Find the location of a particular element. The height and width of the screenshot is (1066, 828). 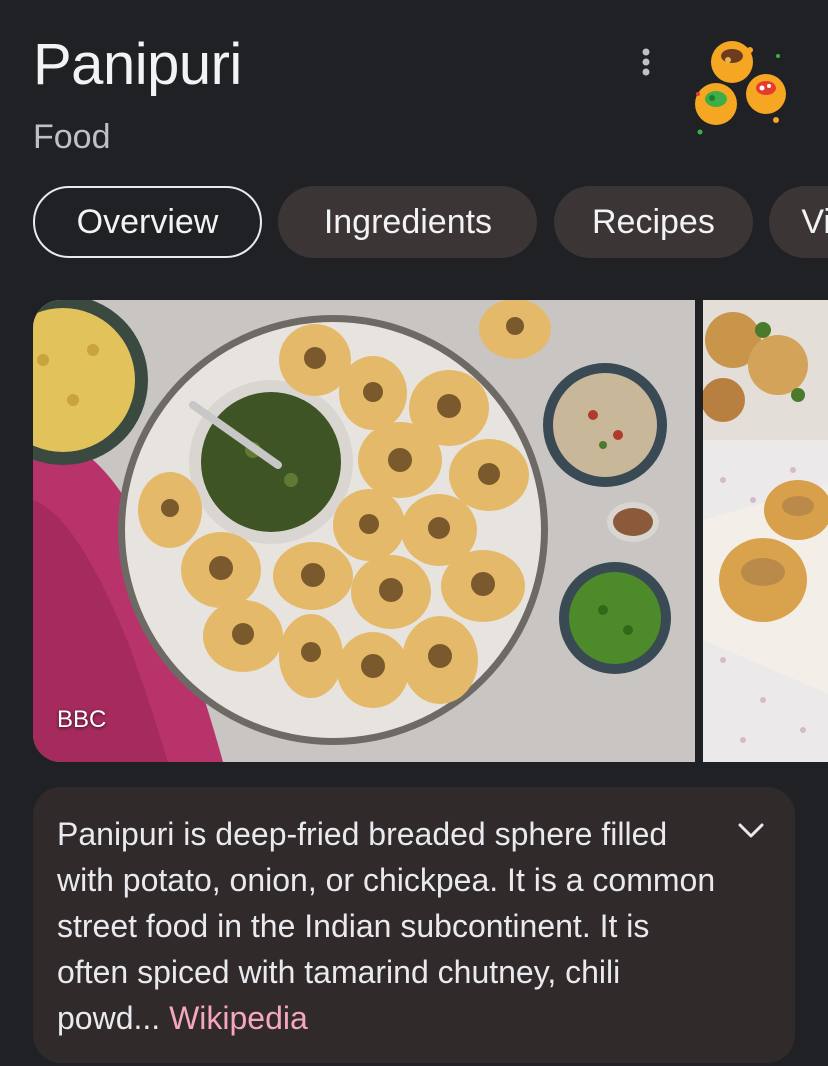

chevron-down-icon is located at coordinates (751, 830).